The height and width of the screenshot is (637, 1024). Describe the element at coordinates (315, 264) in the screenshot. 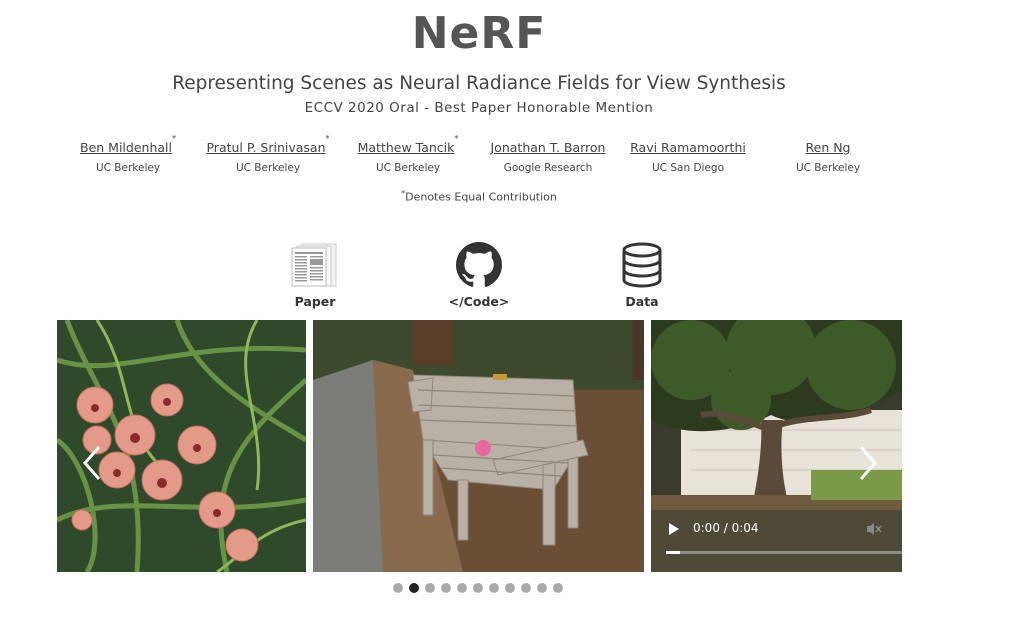

I see `paper-thumbnail-icon` at that location.